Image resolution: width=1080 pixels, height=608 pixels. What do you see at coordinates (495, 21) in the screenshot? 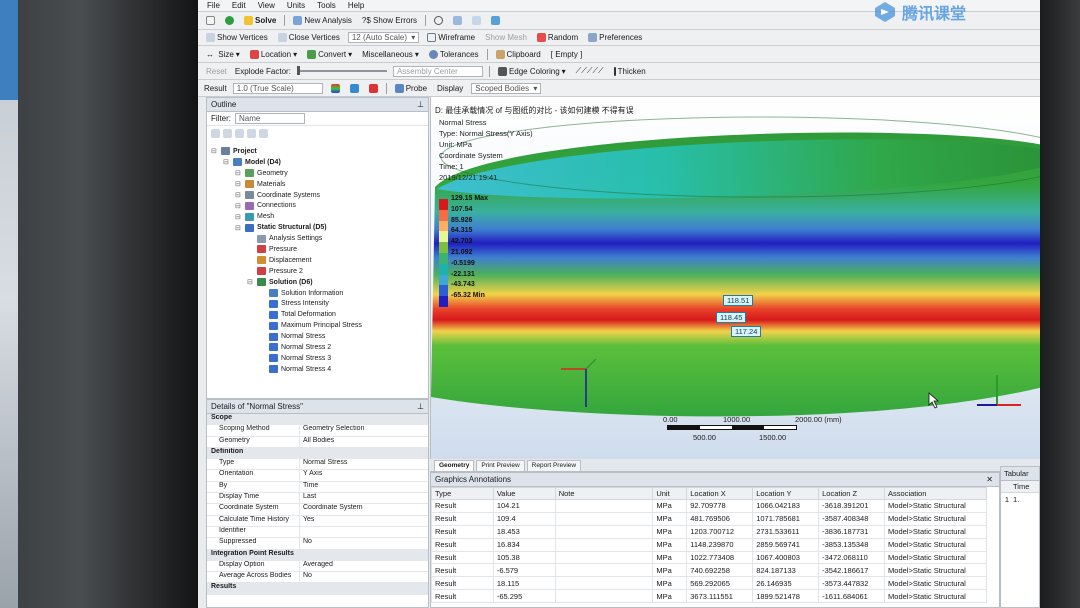
I see `view-icon` at bounding box center [495, 21].